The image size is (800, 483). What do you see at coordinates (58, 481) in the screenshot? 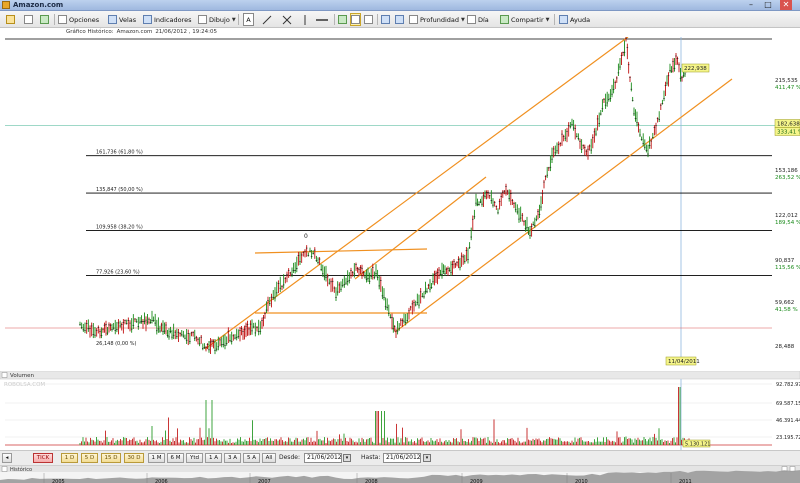
I see `history-year-label: 2005` at bounding box center [58, 481].